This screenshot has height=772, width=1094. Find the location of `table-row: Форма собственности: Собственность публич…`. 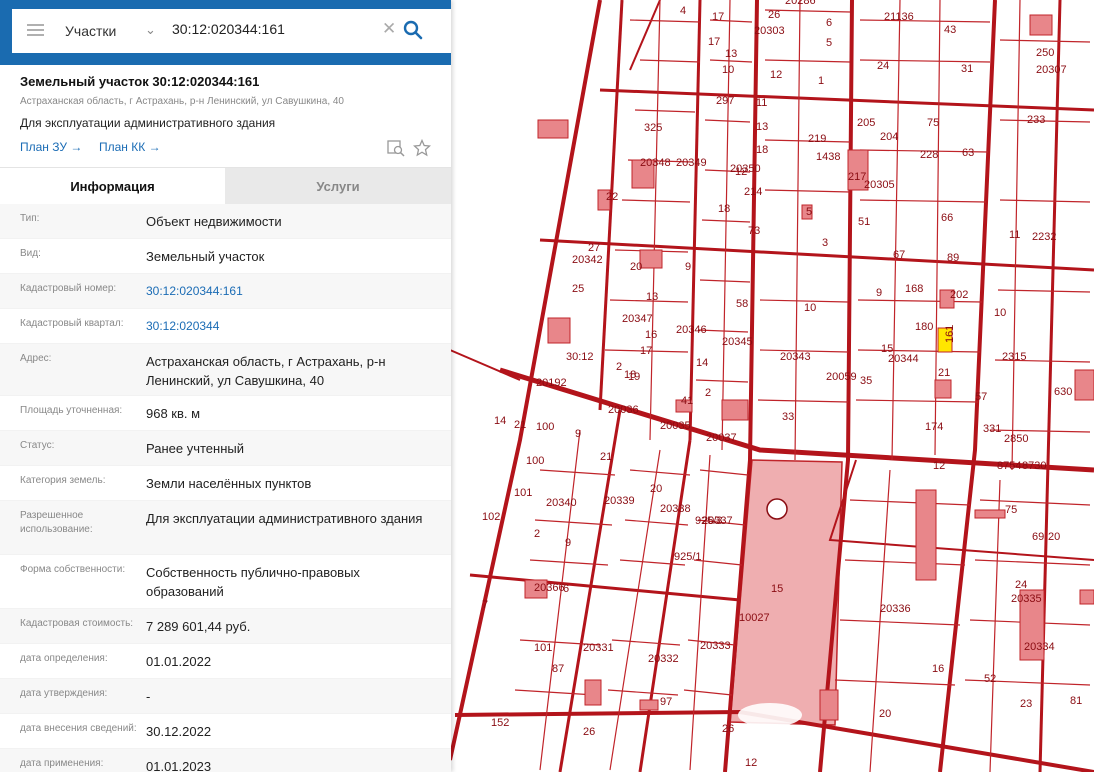

table-row: Форма собственности: Собственность публич… is located at coordinates (225, 582).